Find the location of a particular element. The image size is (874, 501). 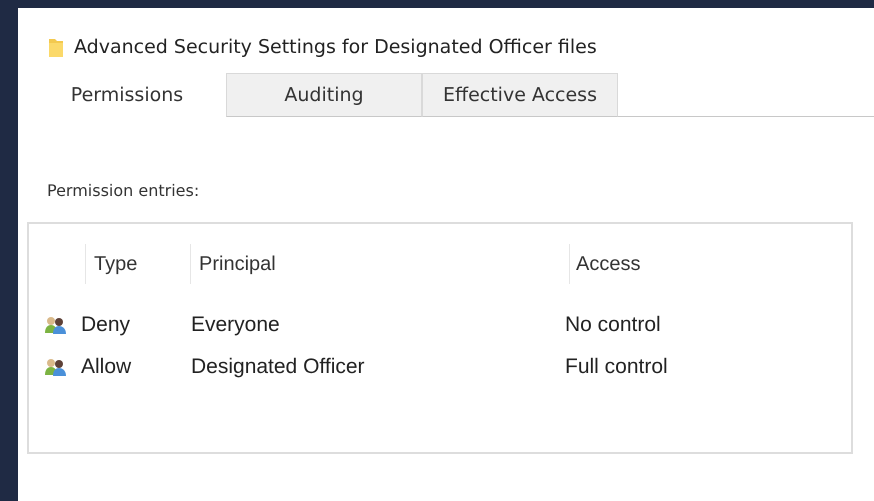

folder-icon is located at coordinates (56, 47).